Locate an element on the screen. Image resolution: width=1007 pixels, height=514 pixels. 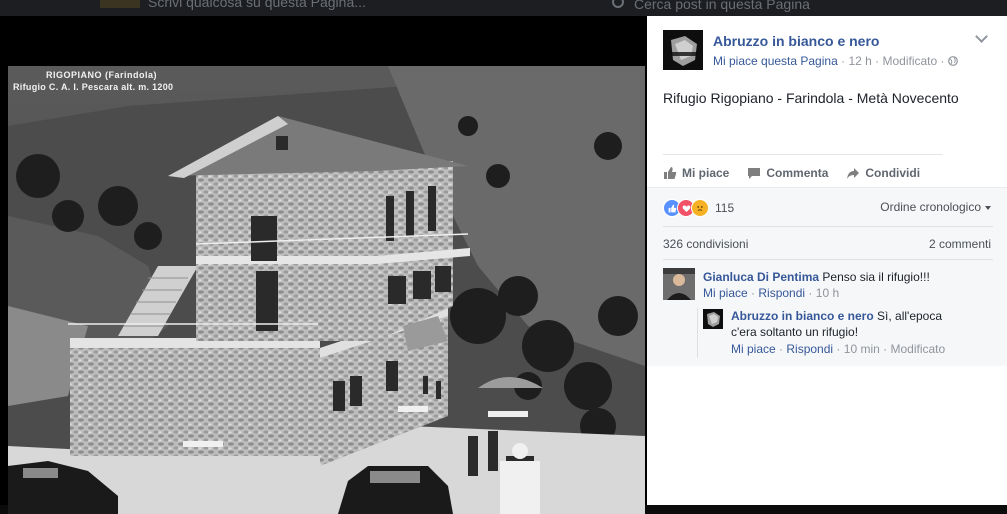
like-page-link: Mi piace questa Pagina is located at coordinates (775, 61).